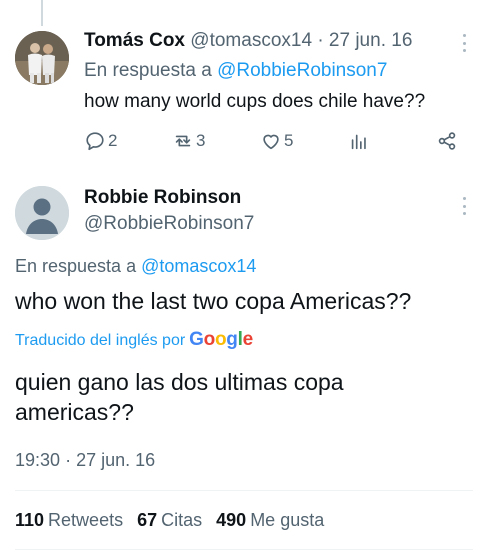 The width and height of the screenshot is (488, 559). What do you see at coordinates (231, 520) in the screenshot?
I see `likes-count: 490` at bounding box center [231, 520].